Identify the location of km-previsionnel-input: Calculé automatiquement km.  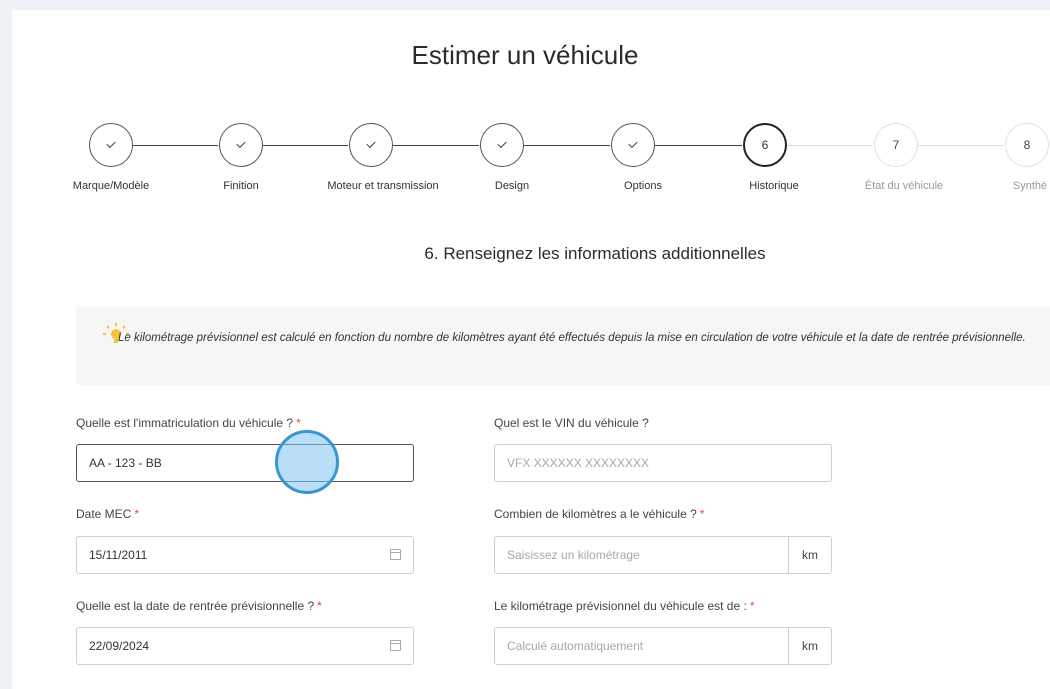
(663, 646).